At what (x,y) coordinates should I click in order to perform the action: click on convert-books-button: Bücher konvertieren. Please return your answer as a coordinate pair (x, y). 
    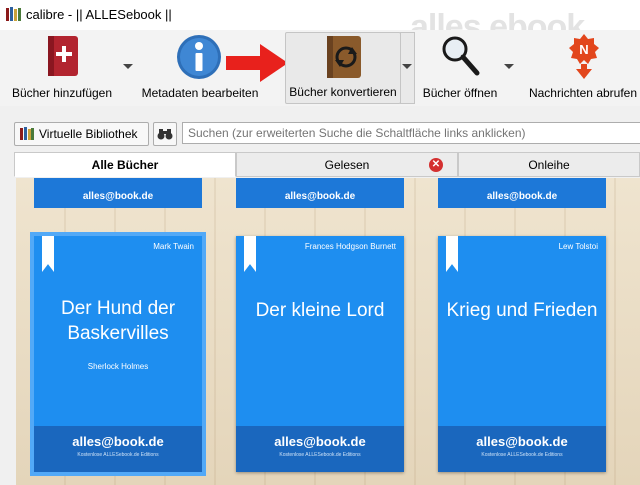
    Looking at the image, I should click on (343, 68).